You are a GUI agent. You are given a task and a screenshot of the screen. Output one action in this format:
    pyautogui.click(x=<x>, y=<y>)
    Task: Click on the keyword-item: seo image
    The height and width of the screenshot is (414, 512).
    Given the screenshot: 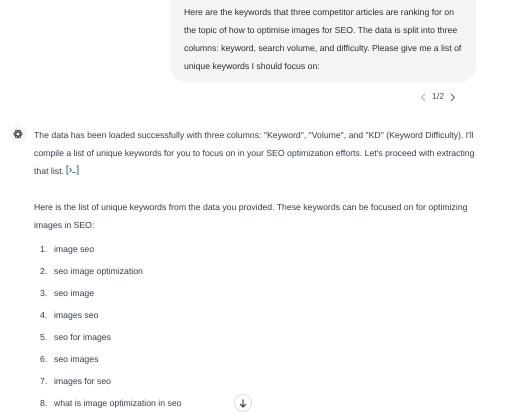 What is the action you would take?
    pyautogui.click(x=74, y=293)
    